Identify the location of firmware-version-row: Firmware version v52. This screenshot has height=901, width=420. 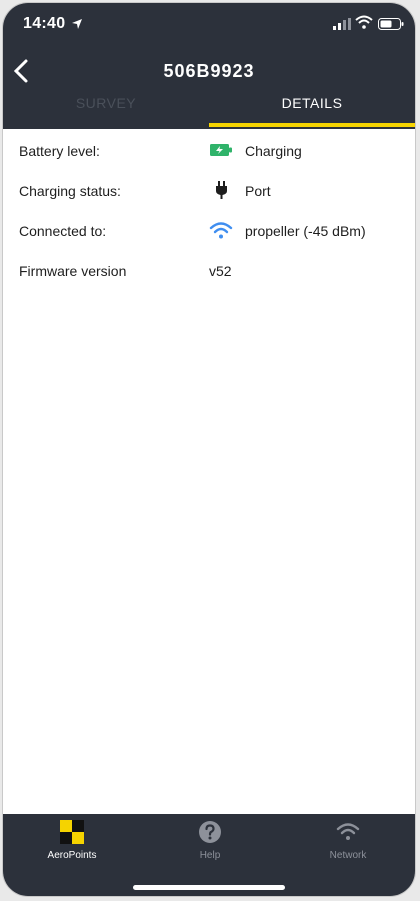
(209, 269).